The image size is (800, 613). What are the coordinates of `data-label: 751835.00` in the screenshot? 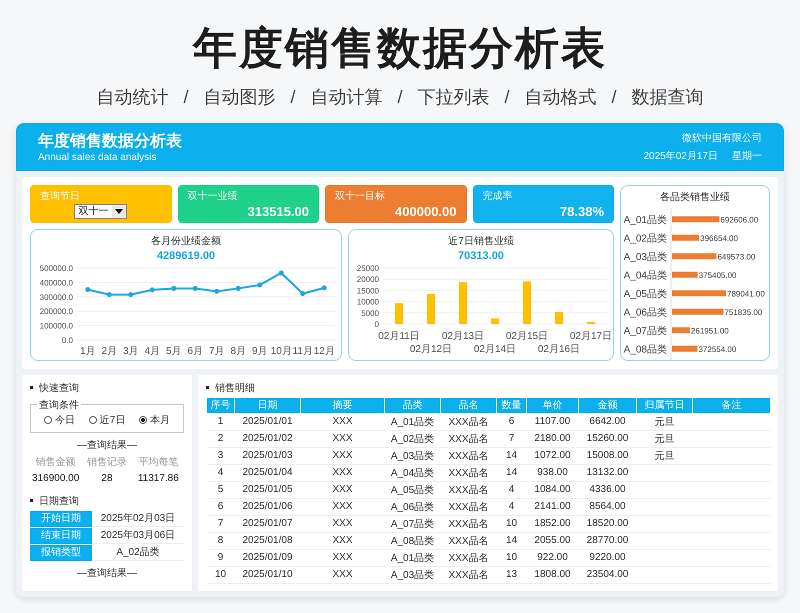 It's located at (743, 311).